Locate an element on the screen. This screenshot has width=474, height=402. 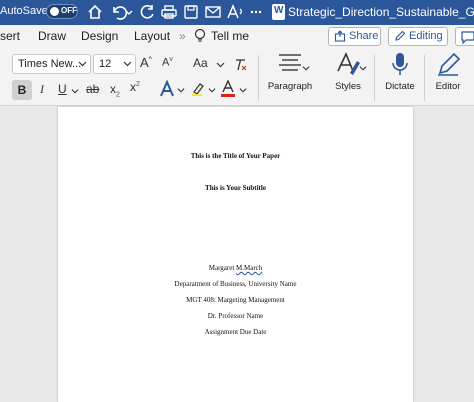
subscript-button: x2 is located at coordinates (115, 90).